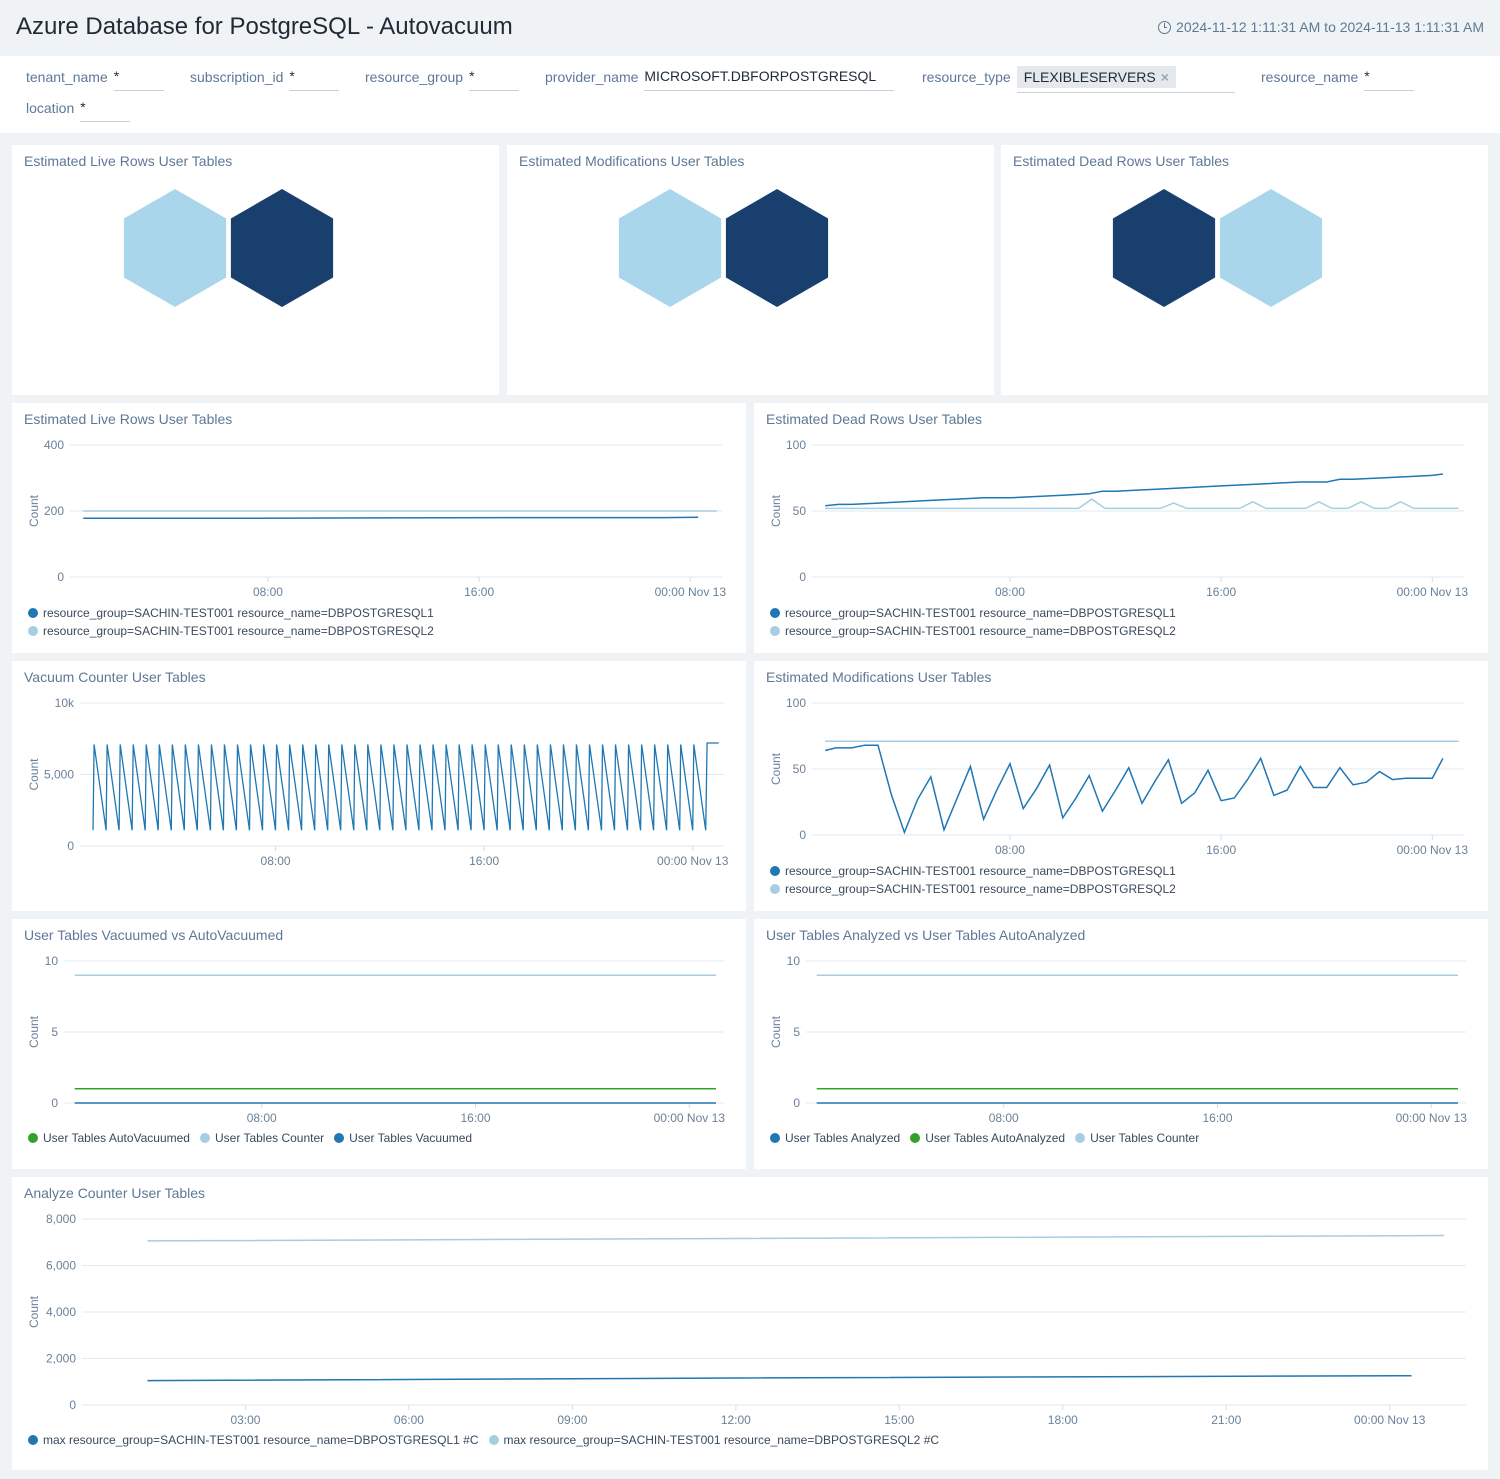 Image resolution: width=1500 pixels, height=1479 pixels. What do you see at coordinates (61, 1359) in the screenshot?
I see `y-tick-label: 2,000` at bounding box center [61, 1359].